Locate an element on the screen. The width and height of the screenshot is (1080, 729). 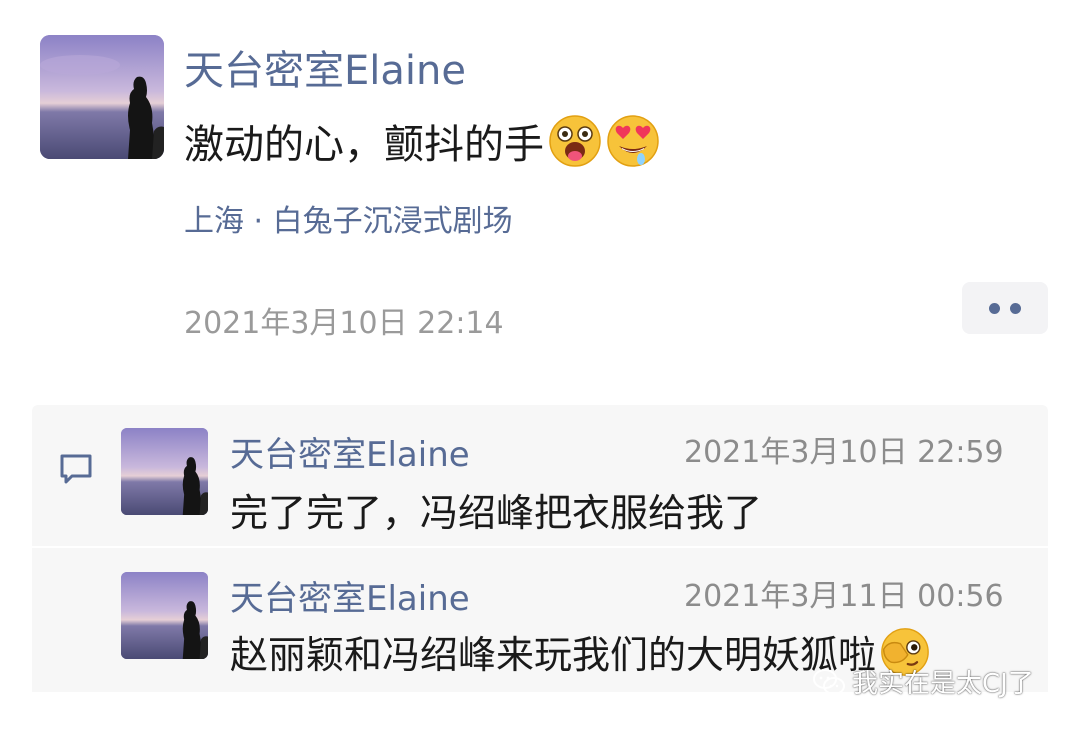
watermark: 我实在是太CJ了 is located at coordinates (923, 681).